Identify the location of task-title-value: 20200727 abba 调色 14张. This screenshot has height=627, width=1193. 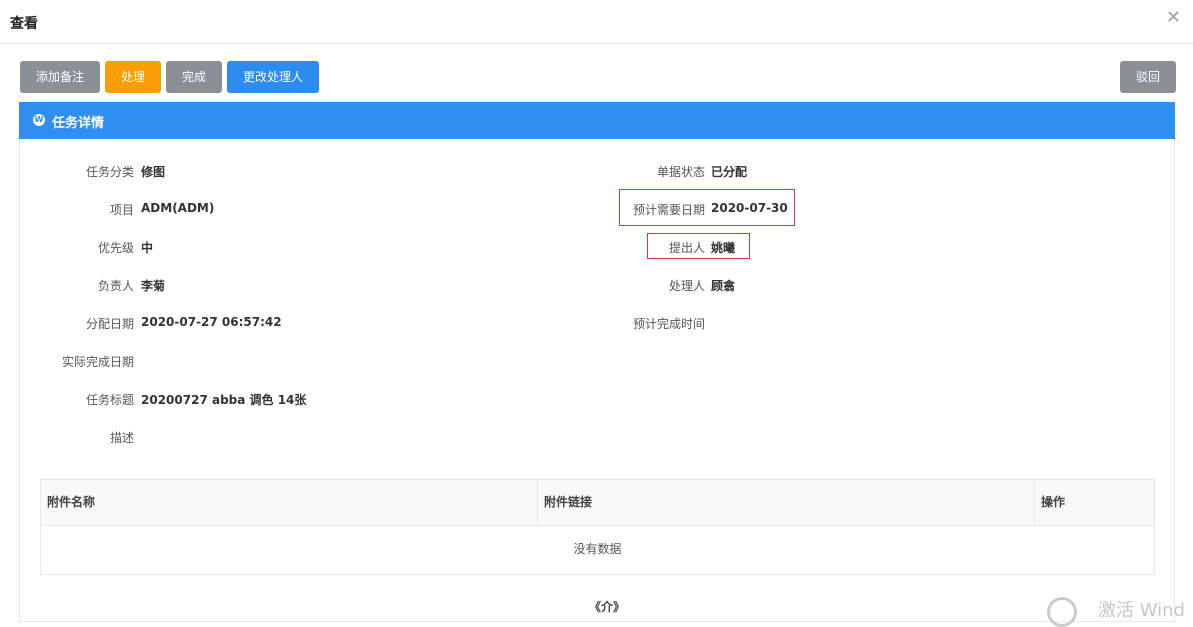
(224, 400).